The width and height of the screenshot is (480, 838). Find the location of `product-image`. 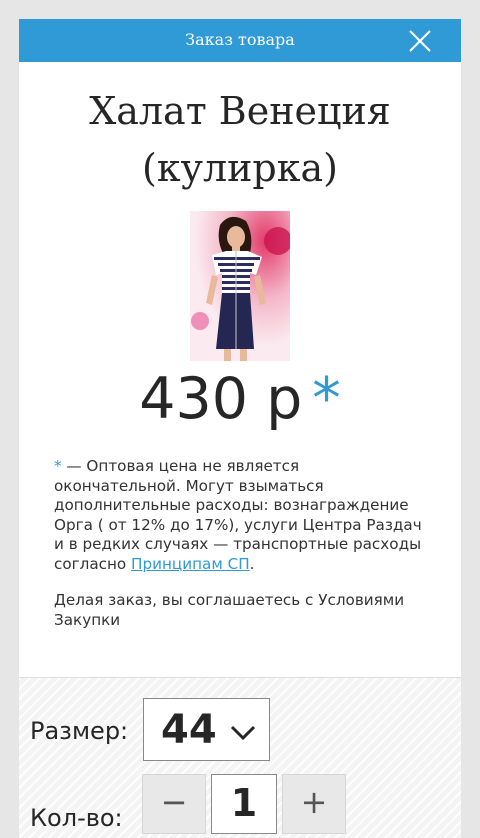

product-image is located at coordinates (240, 286).